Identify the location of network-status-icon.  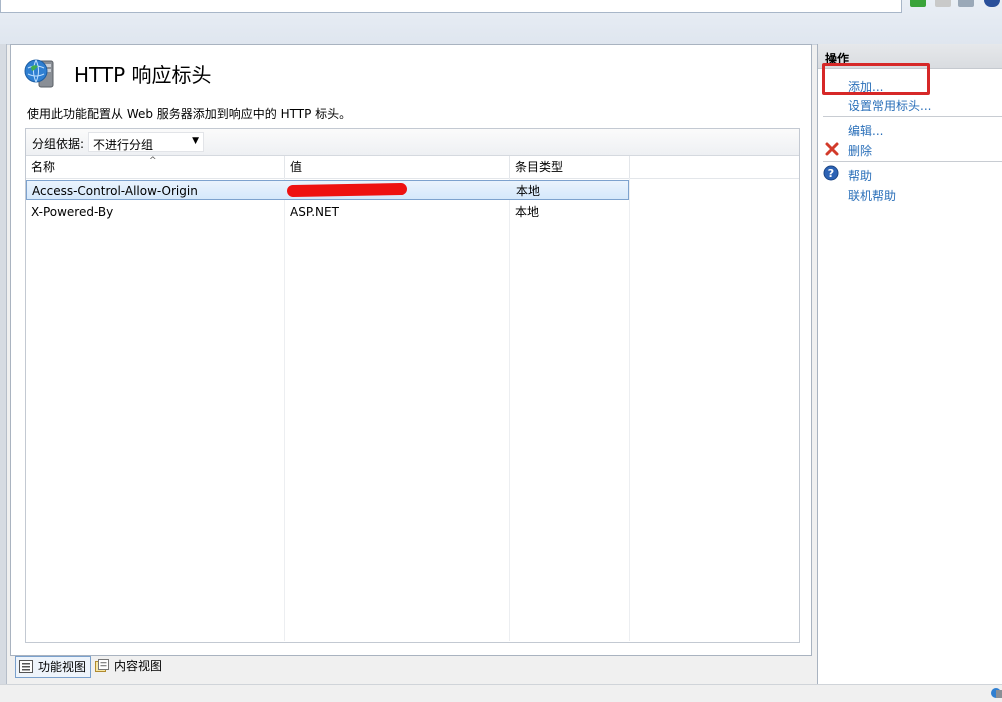
(996, 693).